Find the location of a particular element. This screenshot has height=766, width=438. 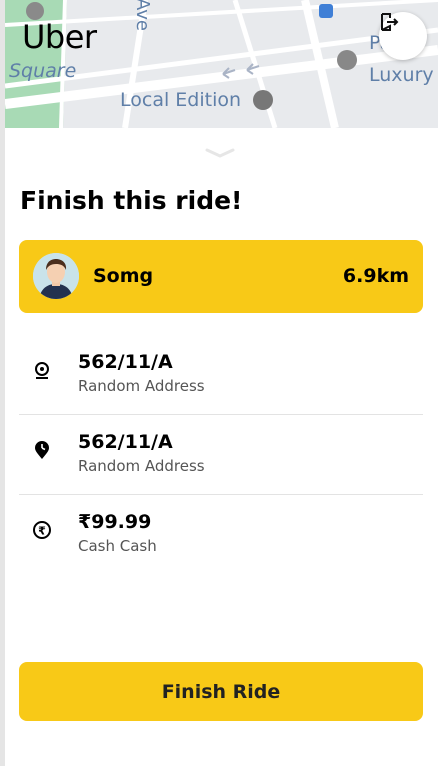

user-avatar-icon is located at coordinates (56, 276).